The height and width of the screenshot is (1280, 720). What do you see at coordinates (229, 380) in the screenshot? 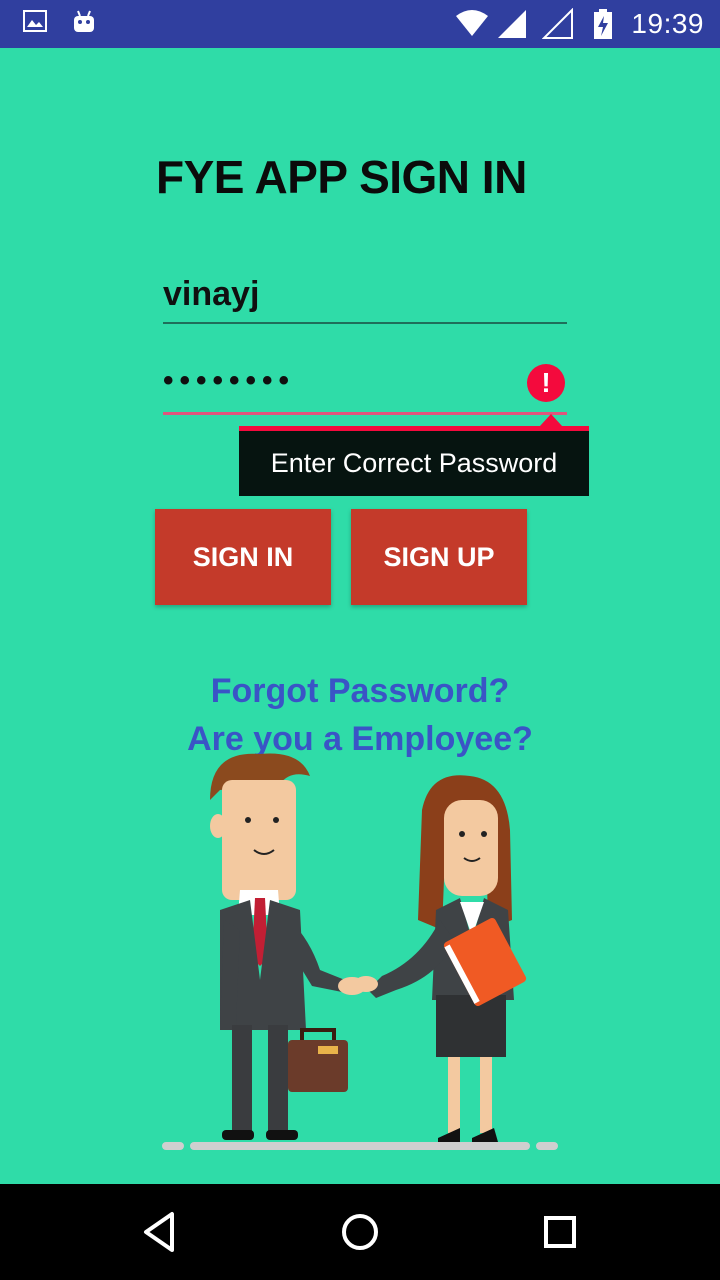
I see `password-value: ••••••••` at bounding box center [229, 380].